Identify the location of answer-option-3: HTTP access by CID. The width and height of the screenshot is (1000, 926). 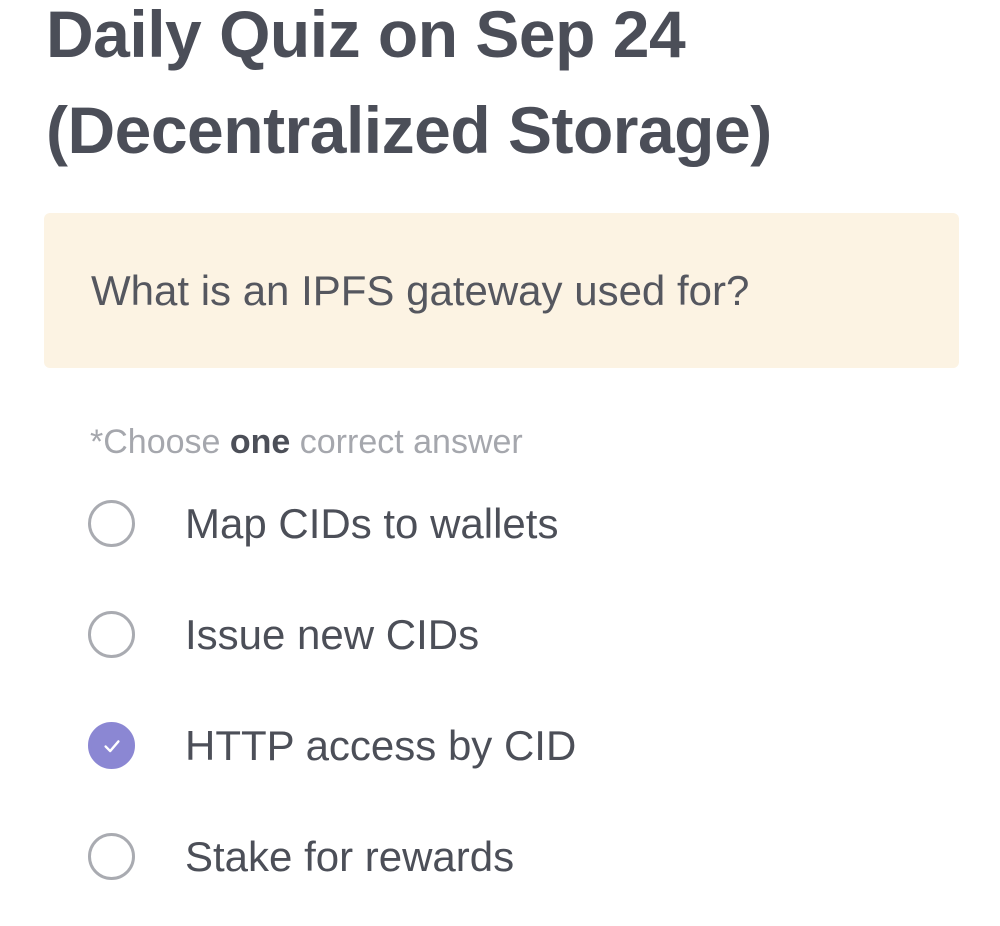
(518, 745).